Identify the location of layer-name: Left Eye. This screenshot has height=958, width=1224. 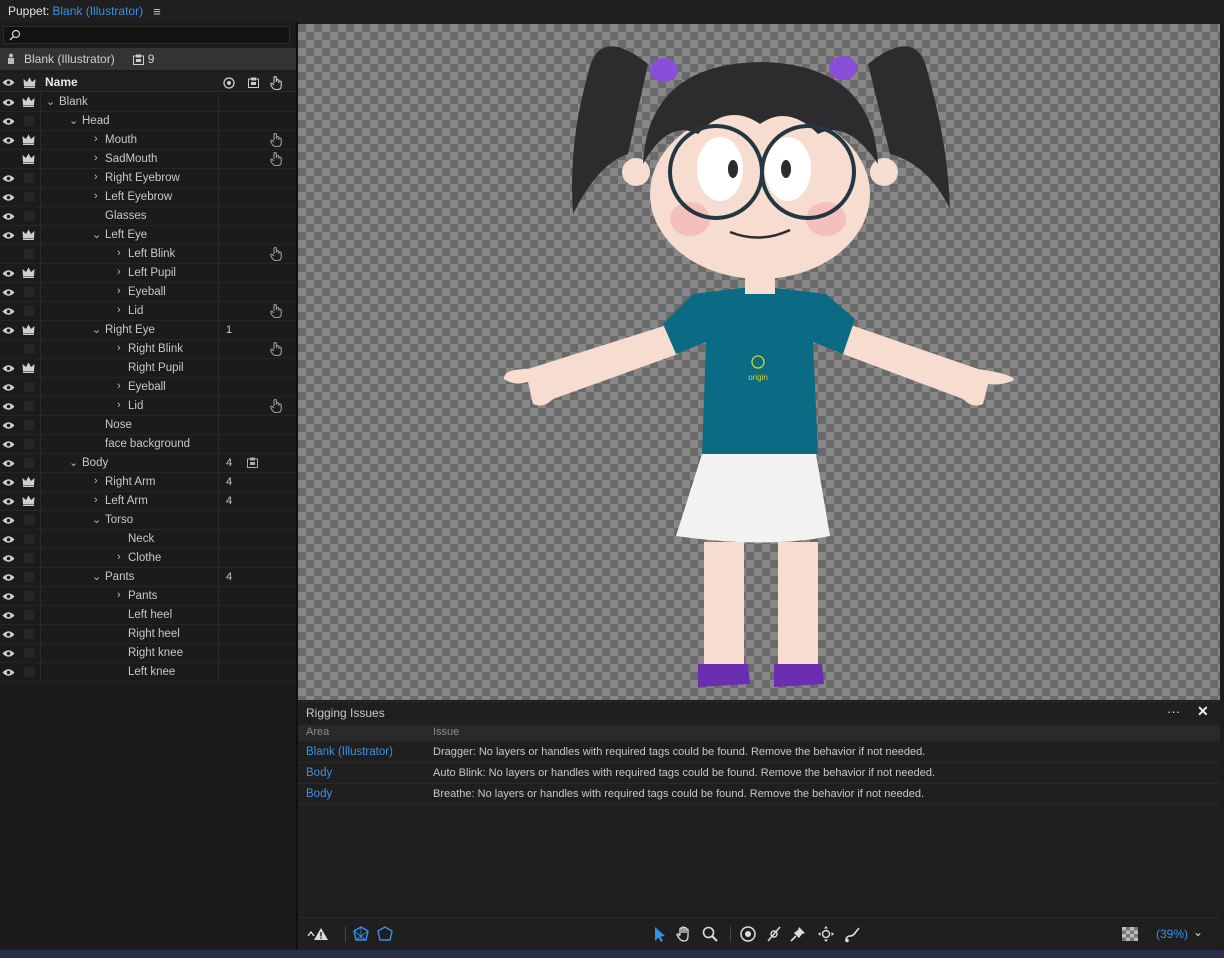
(126, 235).